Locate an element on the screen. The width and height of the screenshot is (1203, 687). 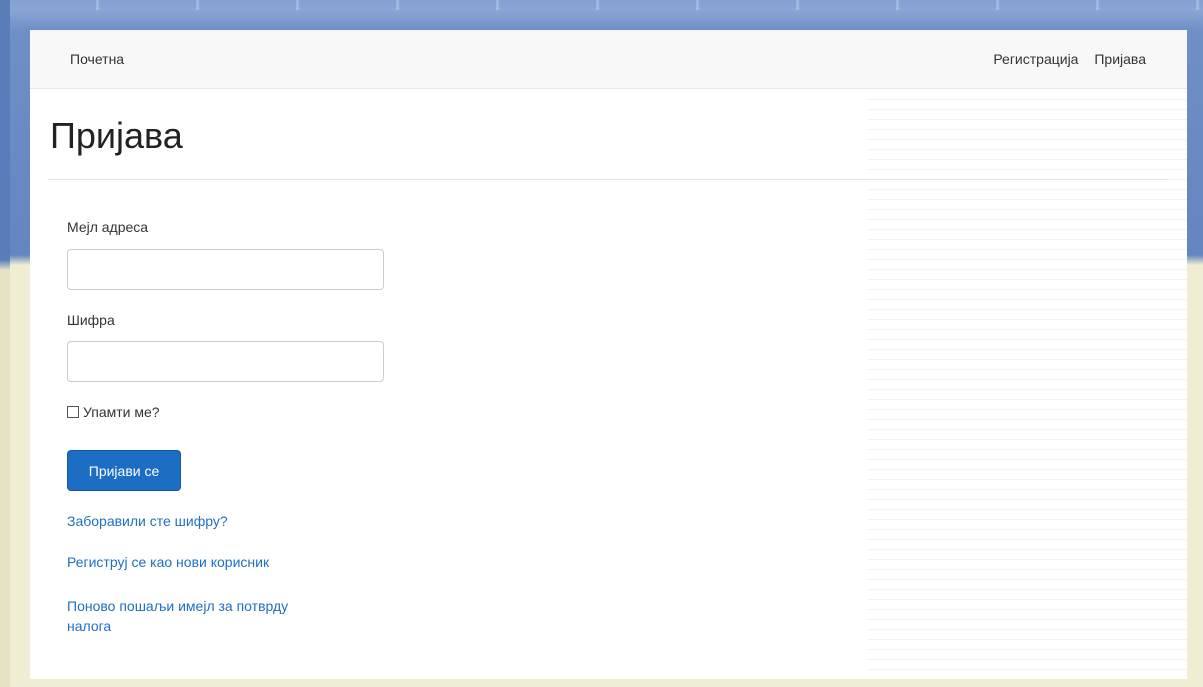
login-submit-button: Пријави се is located at coordinates (124, 470).